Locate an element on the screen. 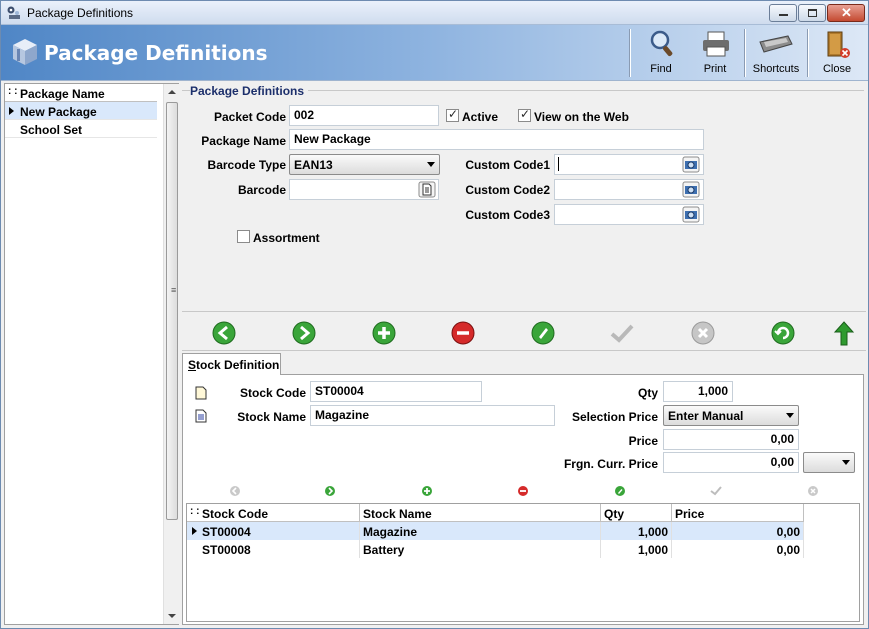 The image size is (869, 629). grid-header-stock-name: Stock Name is located at coordinates (480, 513).